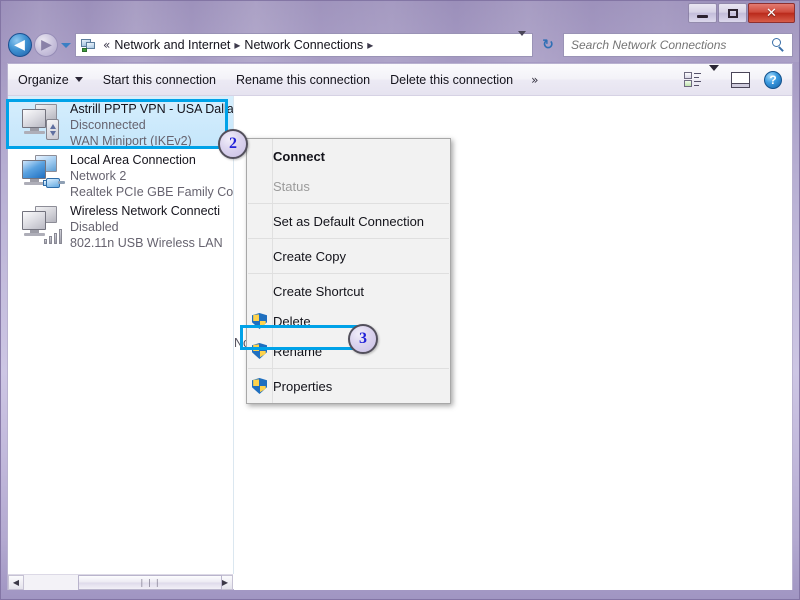  I want to click on start-connection-button: Start this connection, so click(159, 80).